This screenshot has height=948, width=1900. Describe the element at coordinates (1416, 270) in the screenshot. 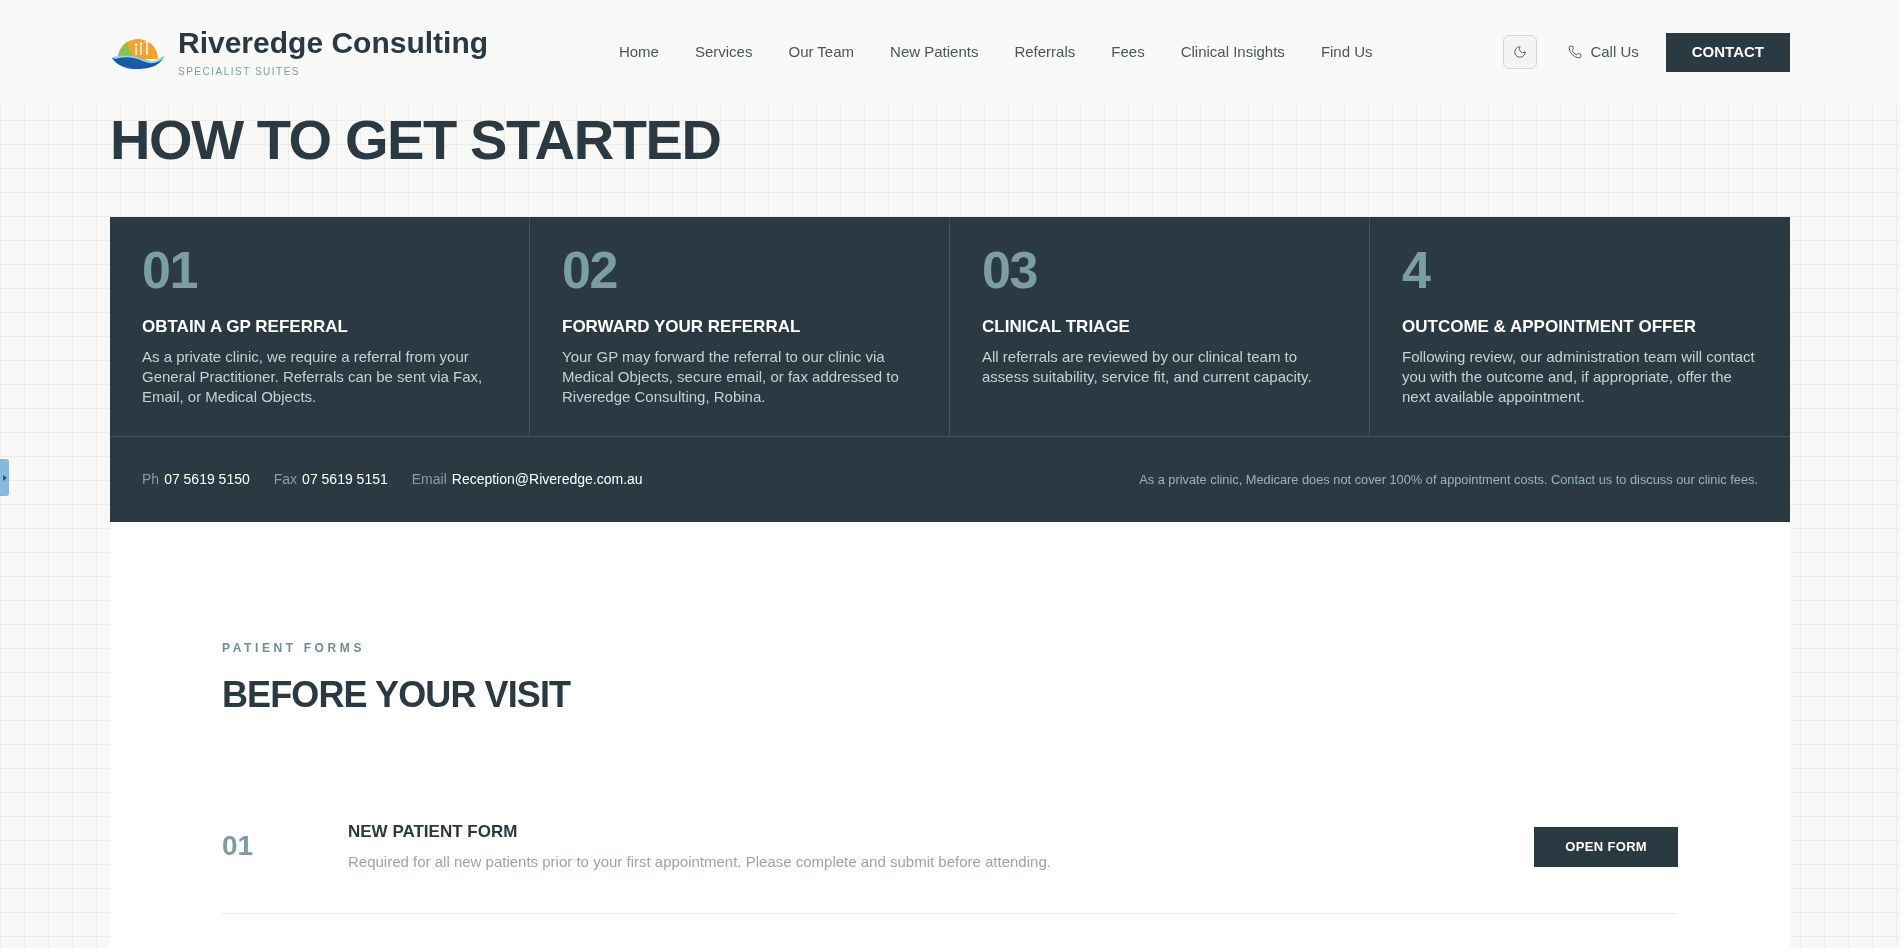

I see `step-number: 4` at that location.